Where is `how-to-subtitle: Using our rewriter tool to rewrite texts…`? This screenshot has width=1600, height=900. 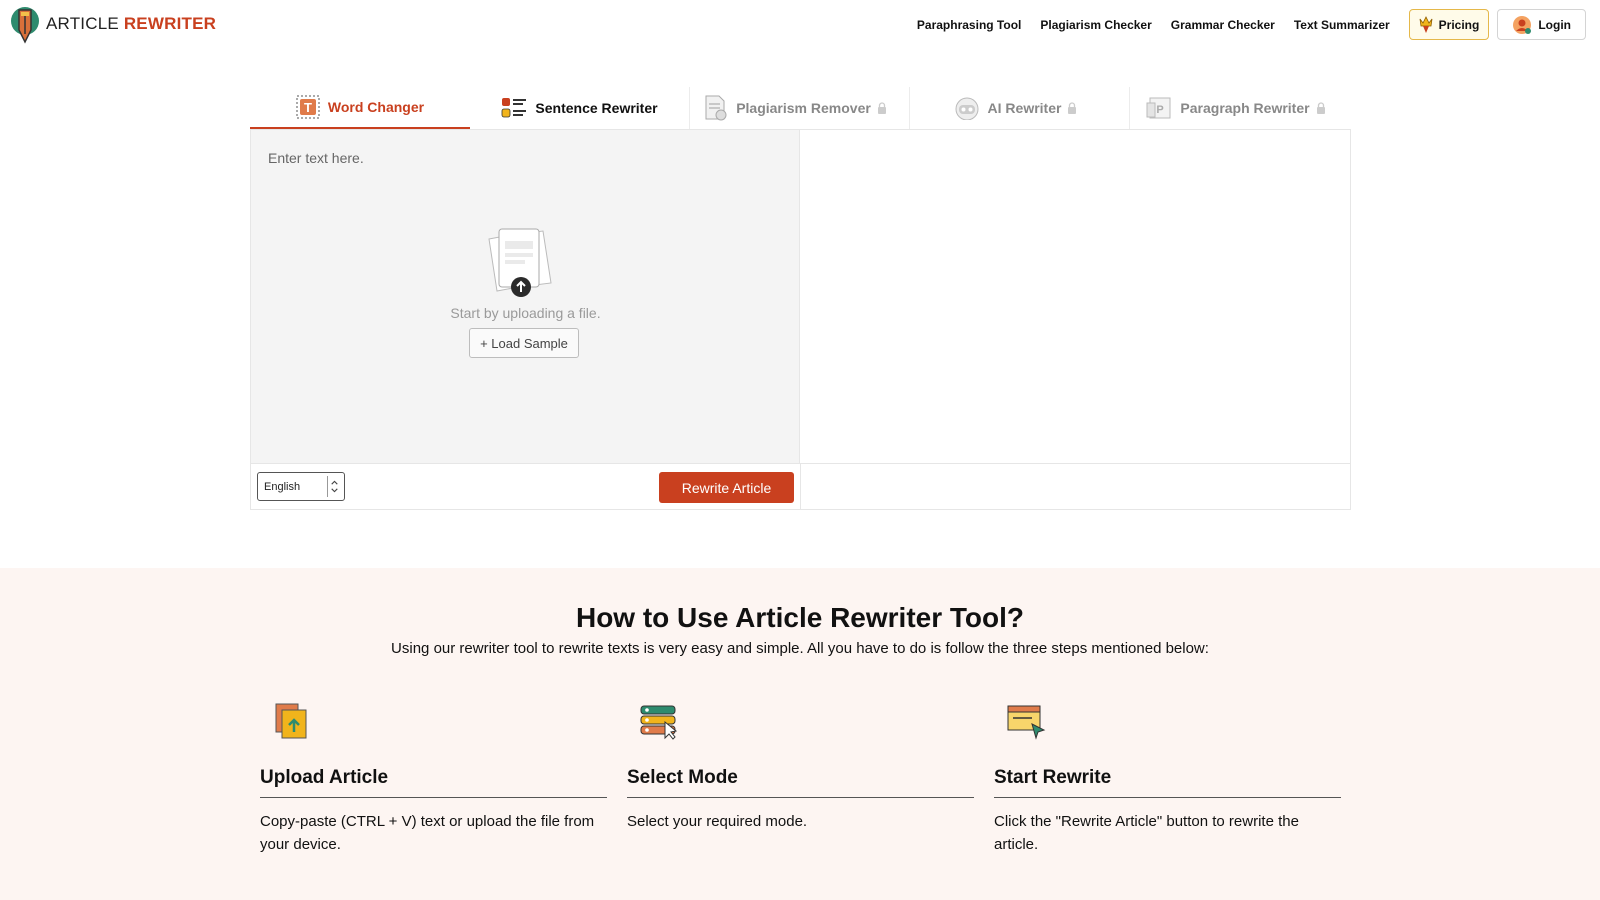 how-to-subtitle: Using our rewriter tool to rewrite texts… is located at coordinates (800, 648).